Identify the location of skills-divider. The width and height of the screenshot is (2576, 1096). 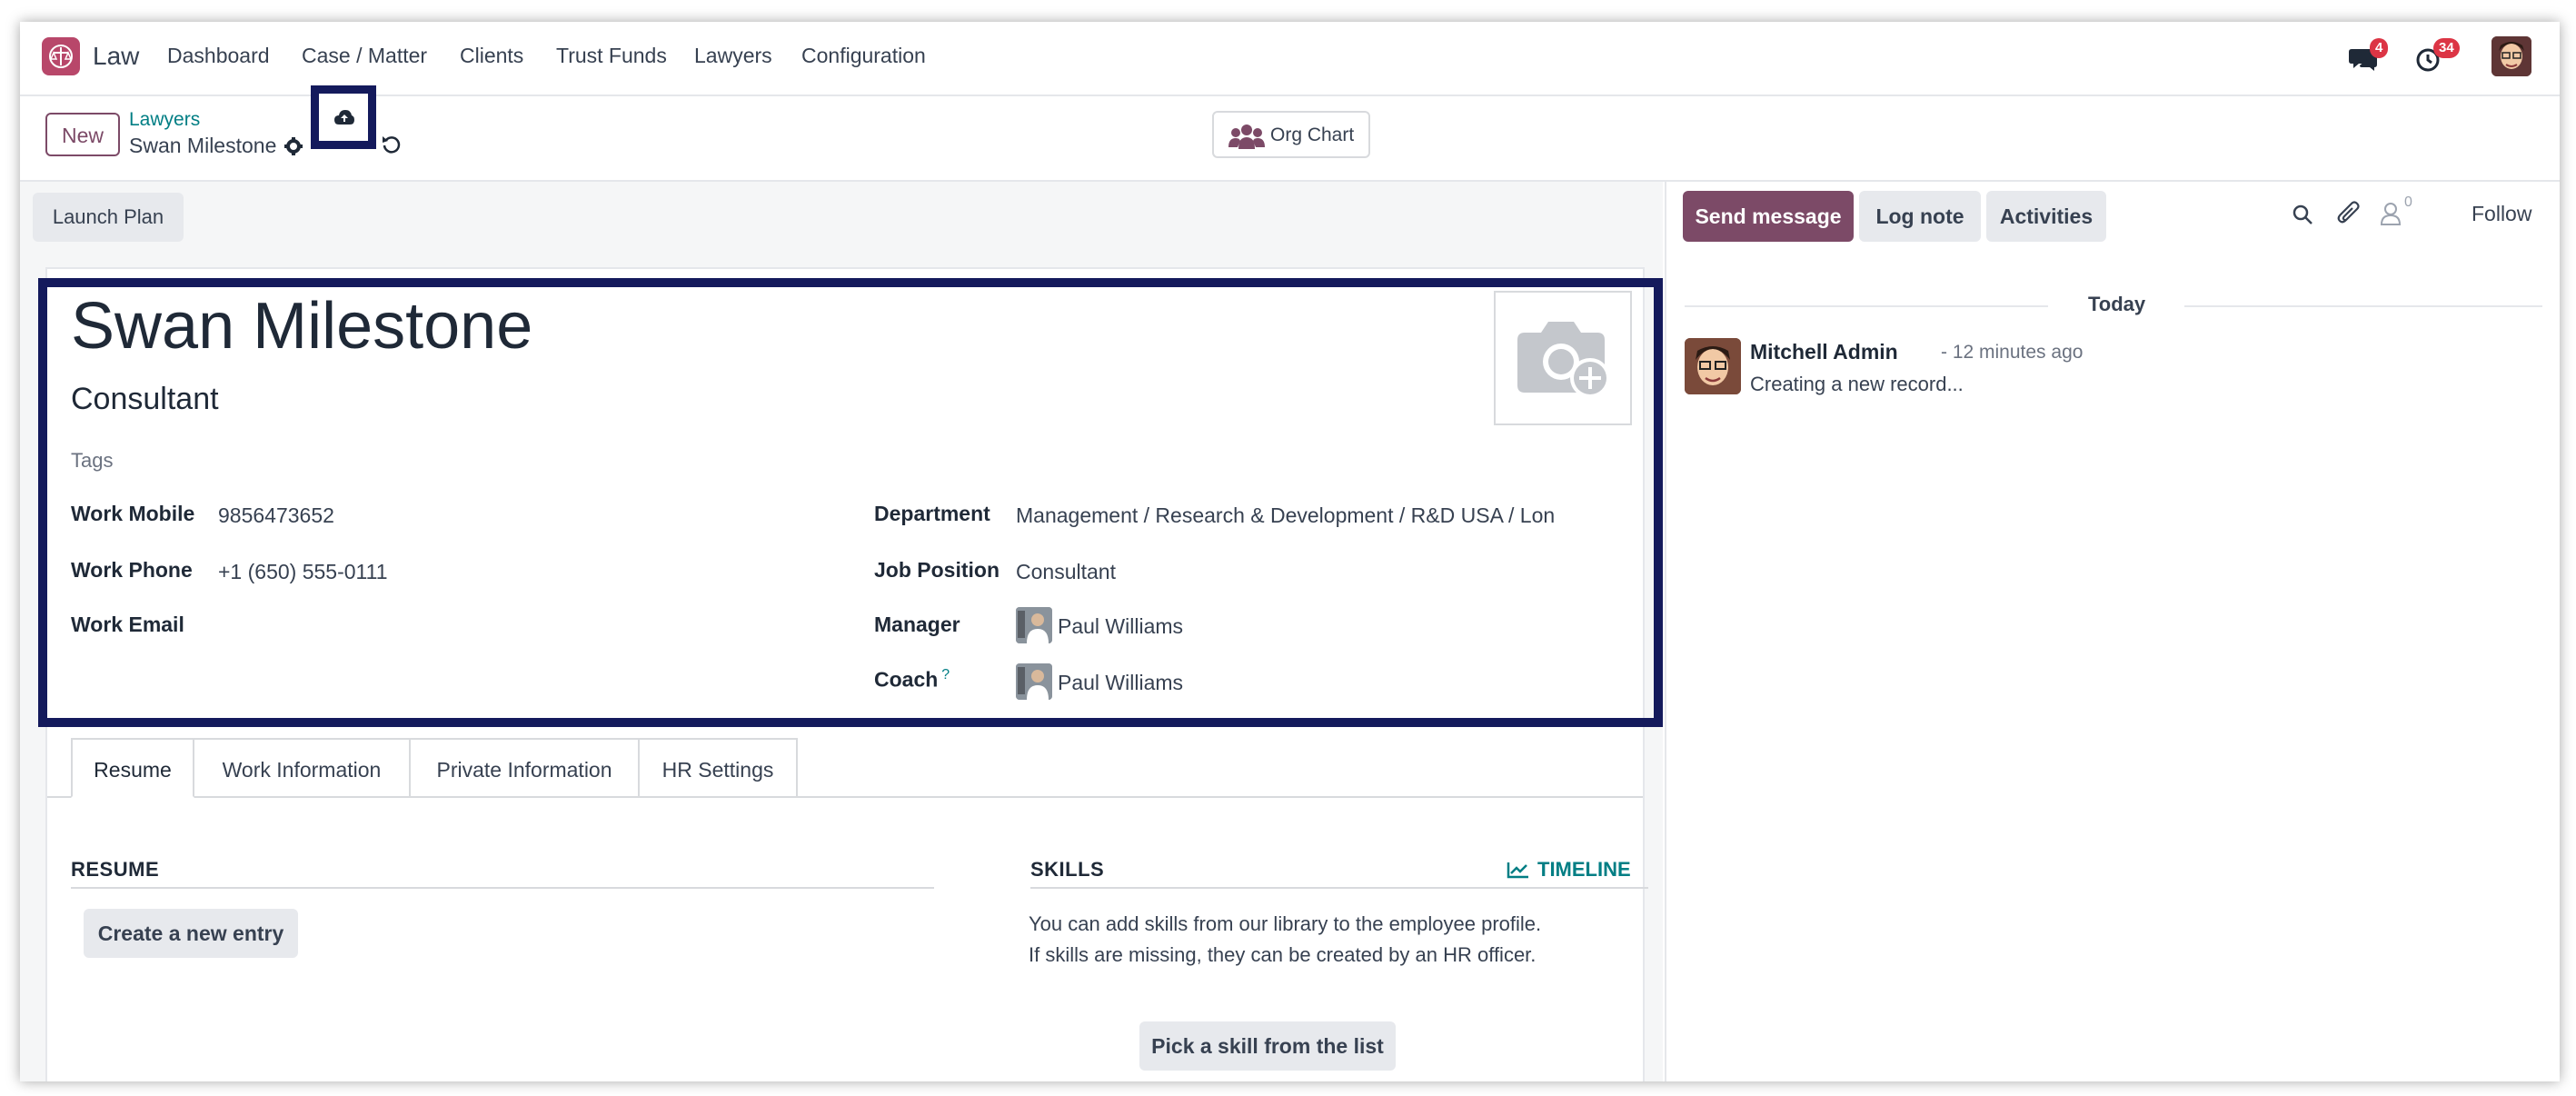
(1339, 888).